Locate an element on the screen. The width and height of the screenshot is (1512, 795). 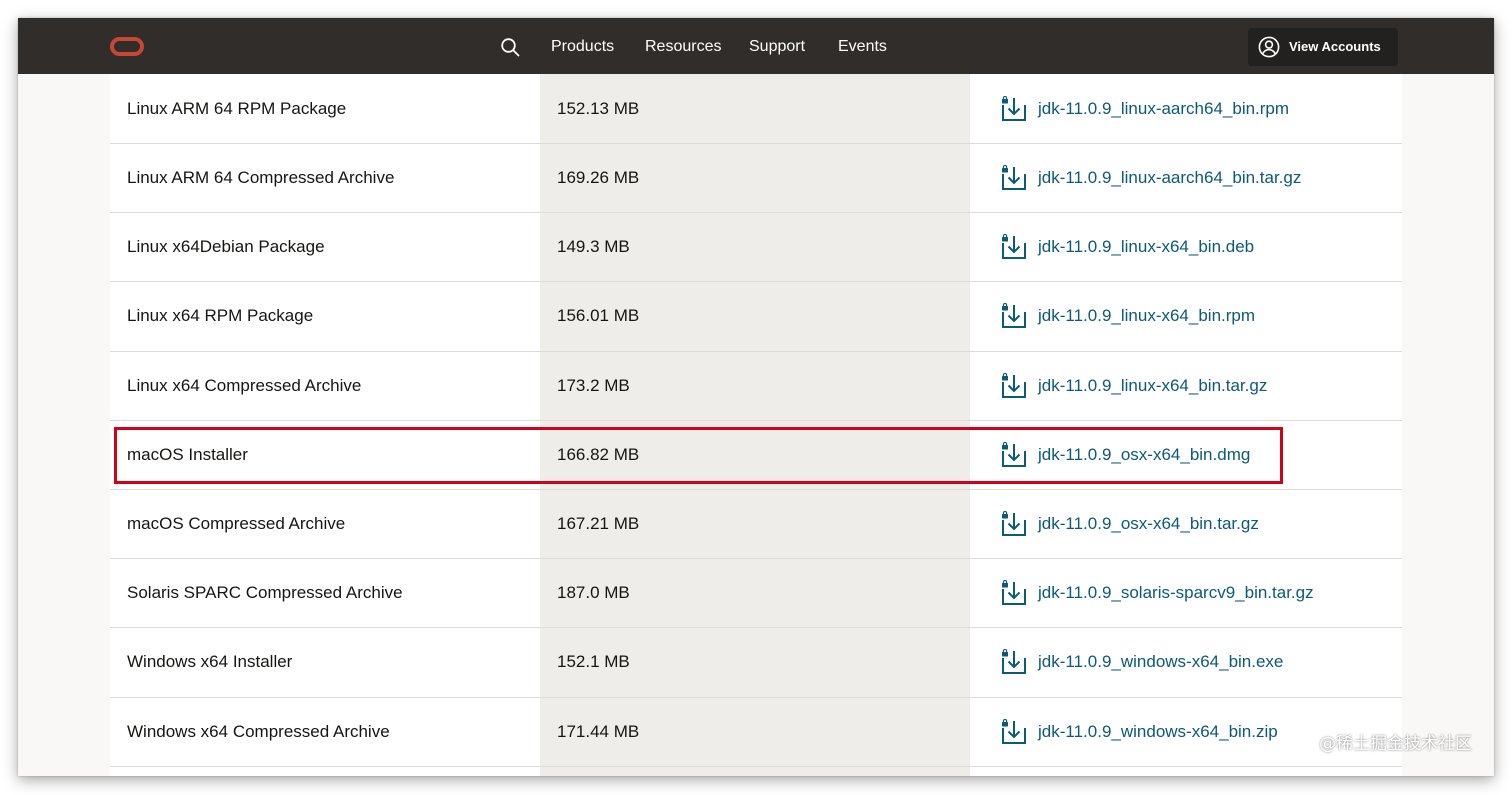
nav-products: Products is located at coordinates (582, 47).